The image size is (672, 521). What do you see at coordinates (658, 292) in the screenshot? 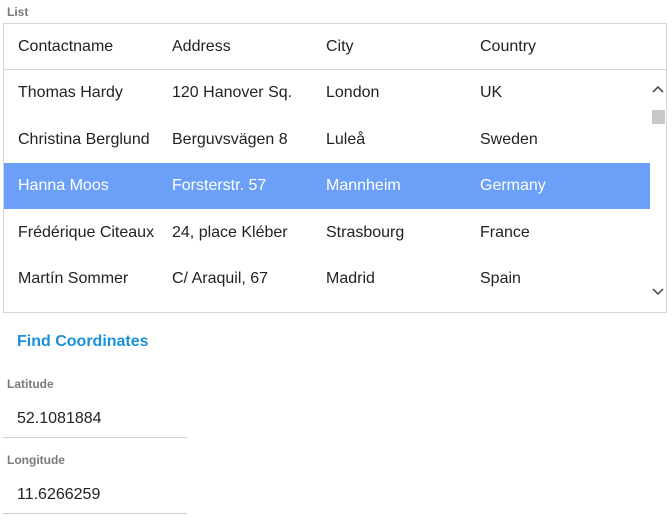
I see `scroll-down-icon` at bounding box center [658, 292].